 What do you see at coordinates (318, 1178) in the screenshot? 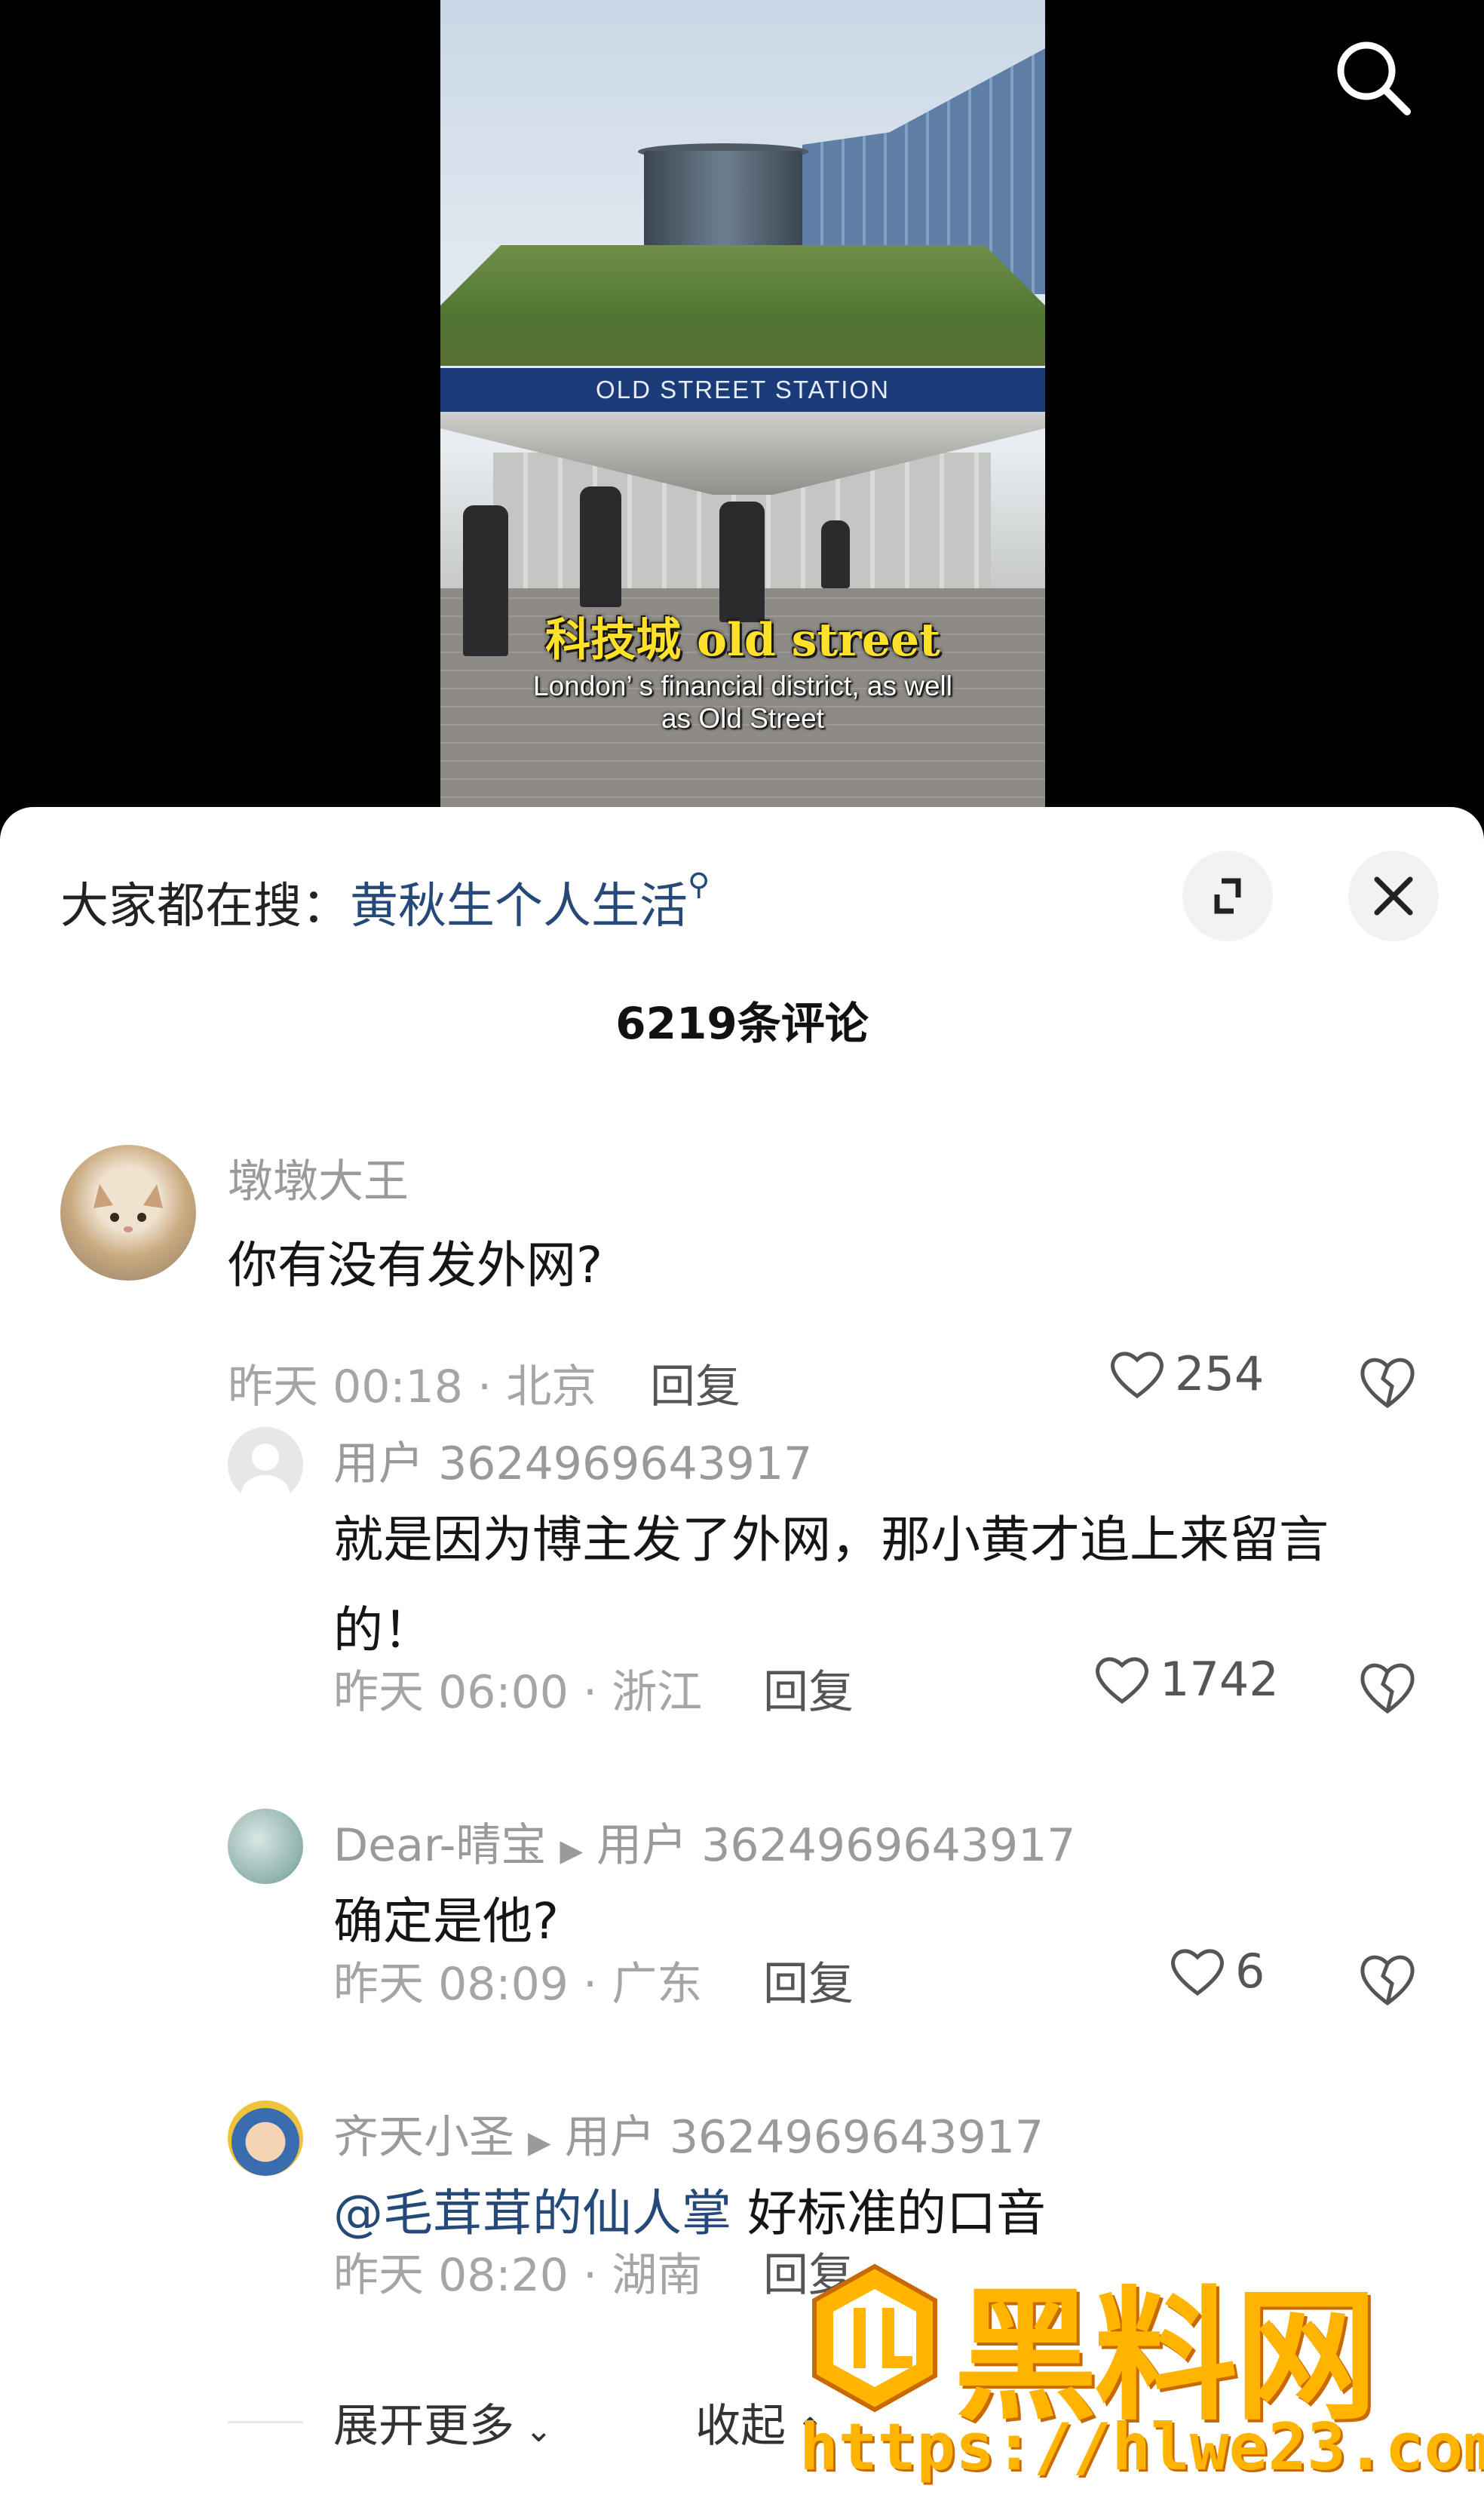
I see `comment-username: 墩墩大王` at bounding box center [318, 1178].